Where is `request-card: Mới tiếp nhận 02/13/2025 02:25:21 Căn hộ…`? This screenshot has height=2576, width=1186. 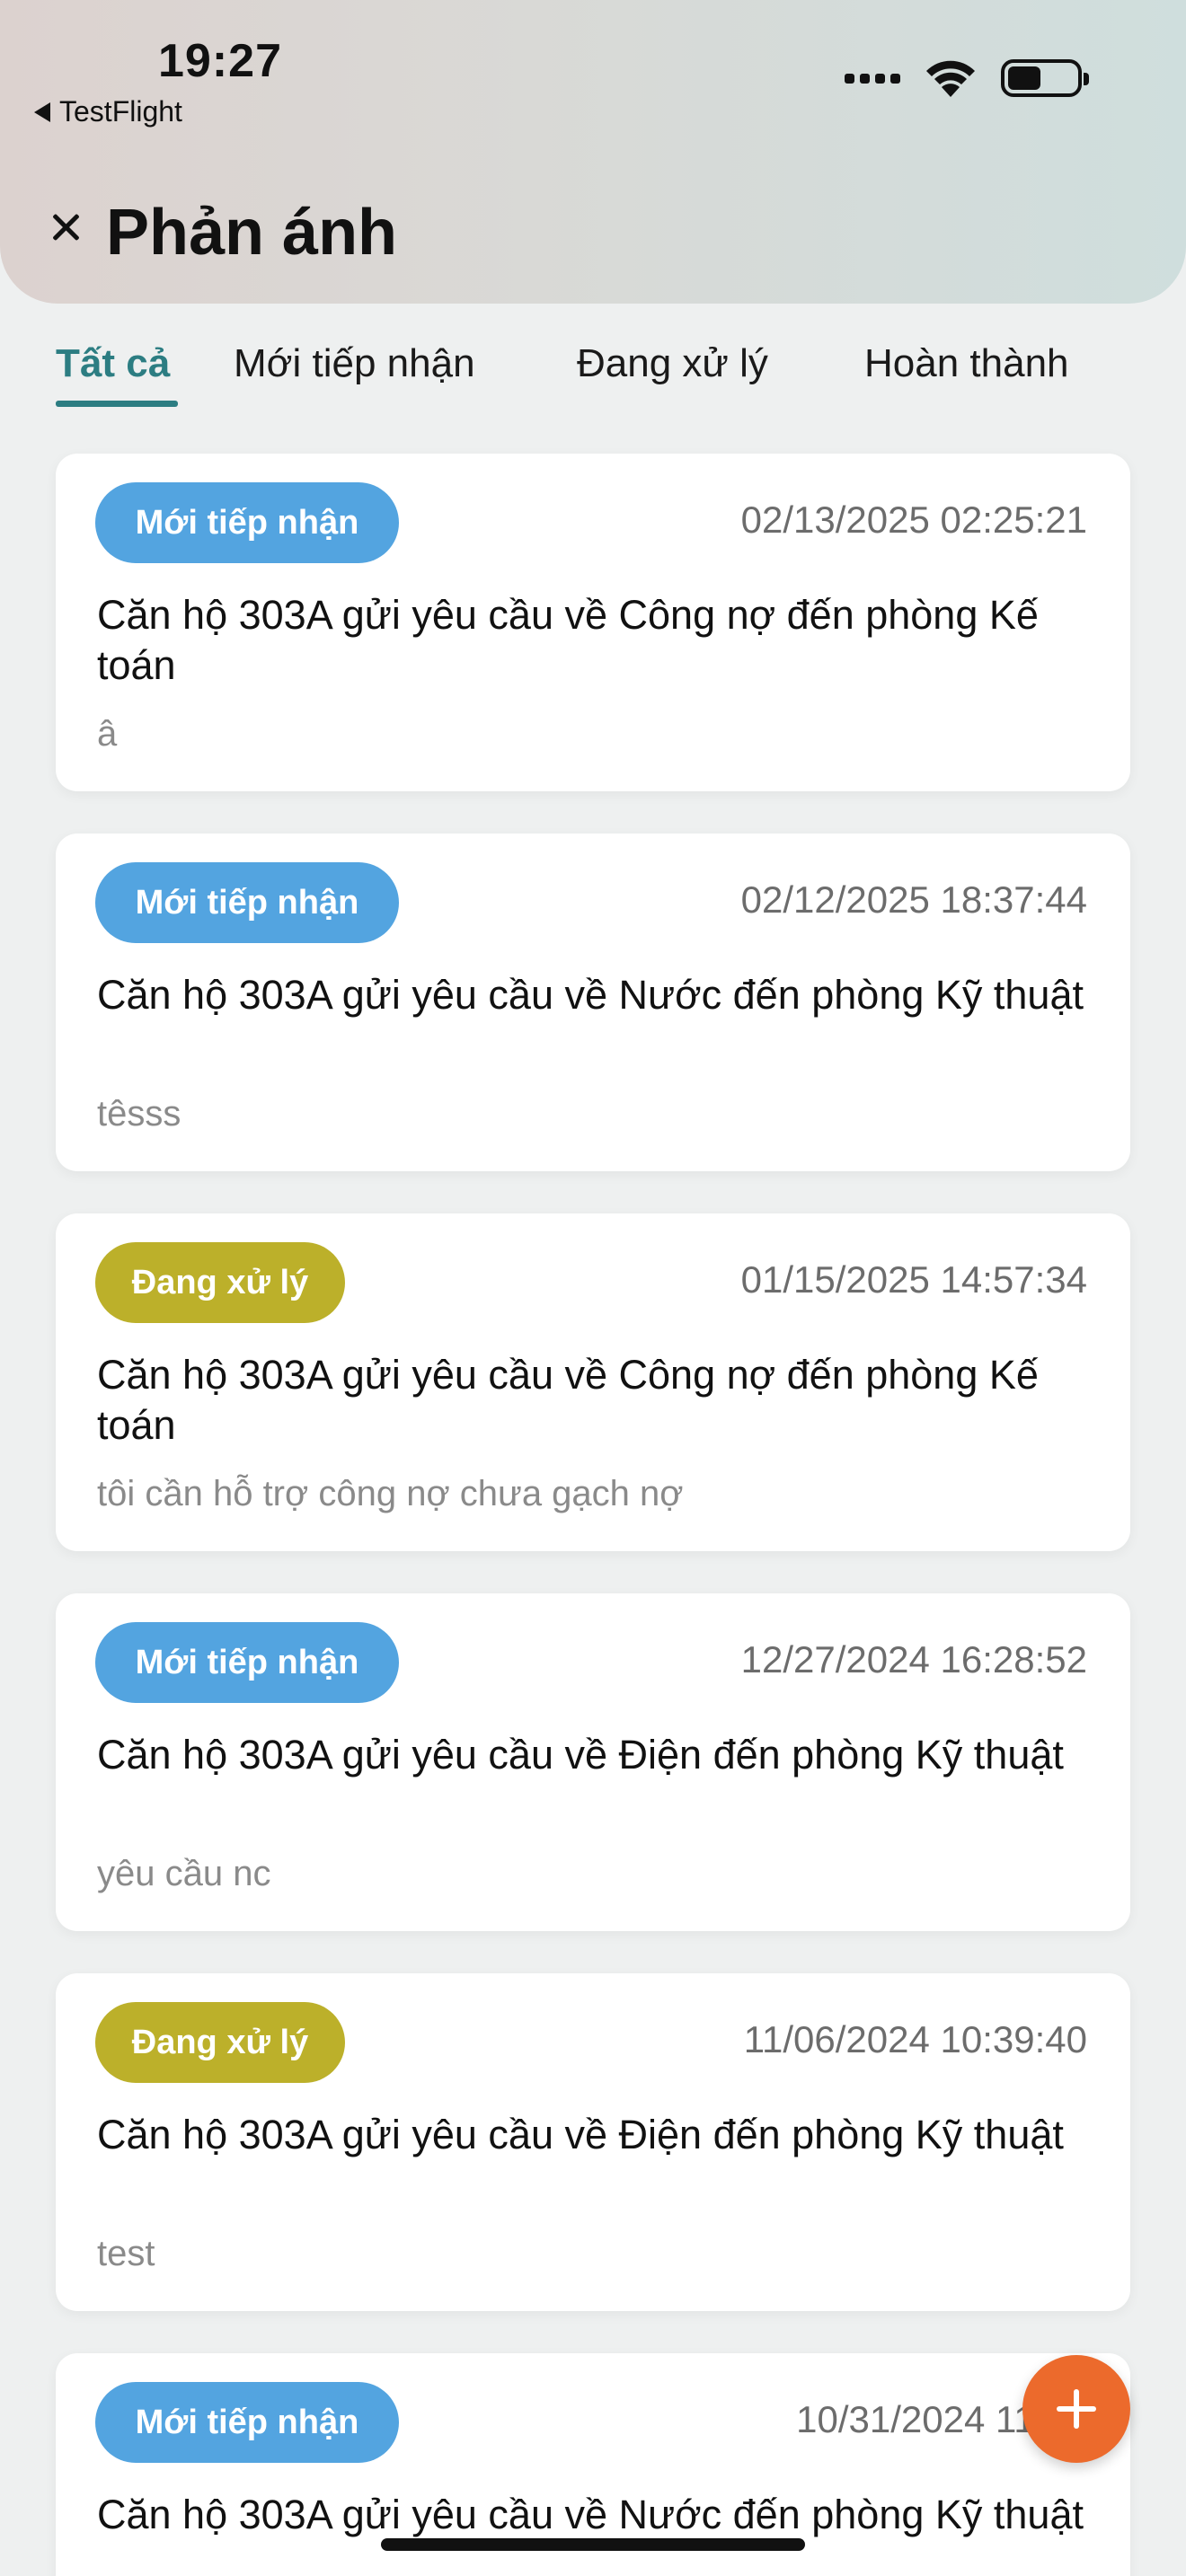 request-card: Mới tiếp nhận 02/13/2025 02:25:21 Căn hộ… is located at coordinates (593, 622).